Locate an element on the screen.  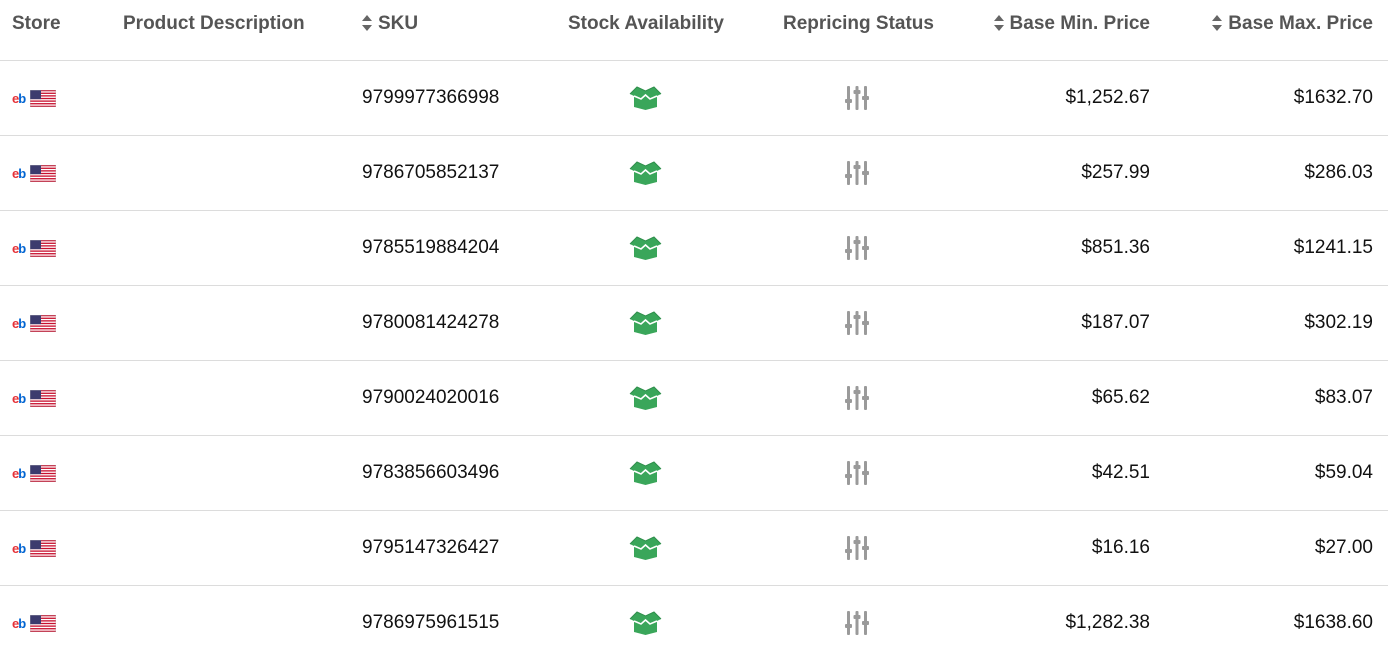
table-row: eb 9785519884204 $851.36 $1241.15 is located at coordinates (694, 248).